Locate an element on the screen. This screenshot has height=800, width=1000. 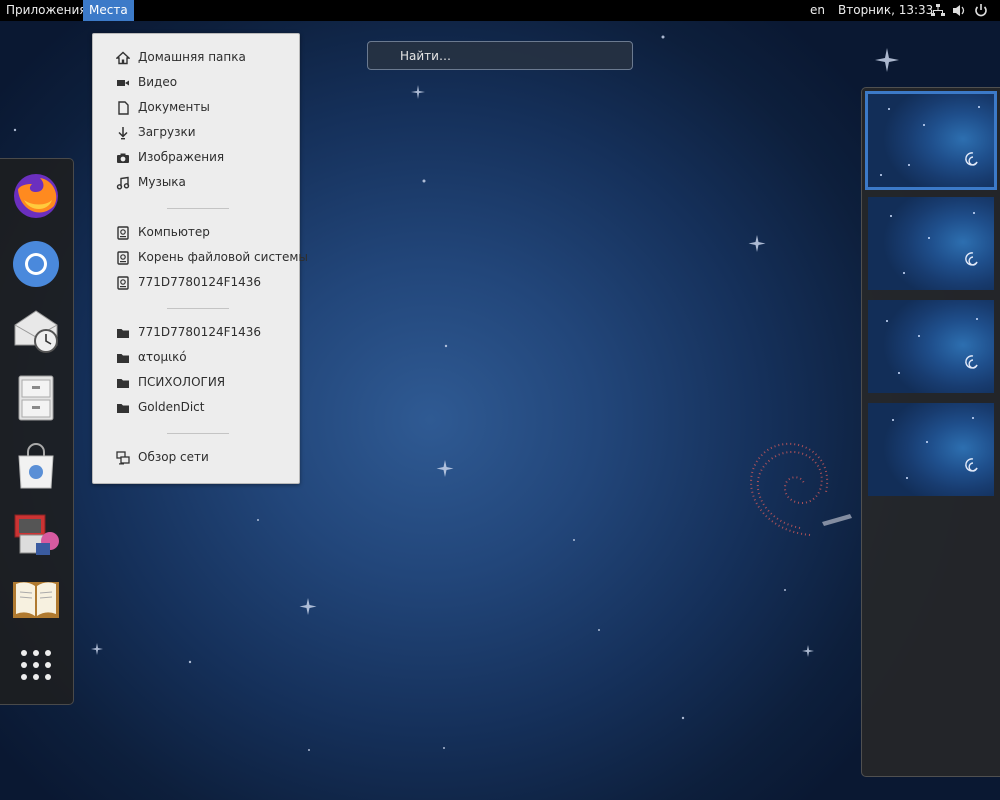
network-icon is located at coordinates (938, 10).